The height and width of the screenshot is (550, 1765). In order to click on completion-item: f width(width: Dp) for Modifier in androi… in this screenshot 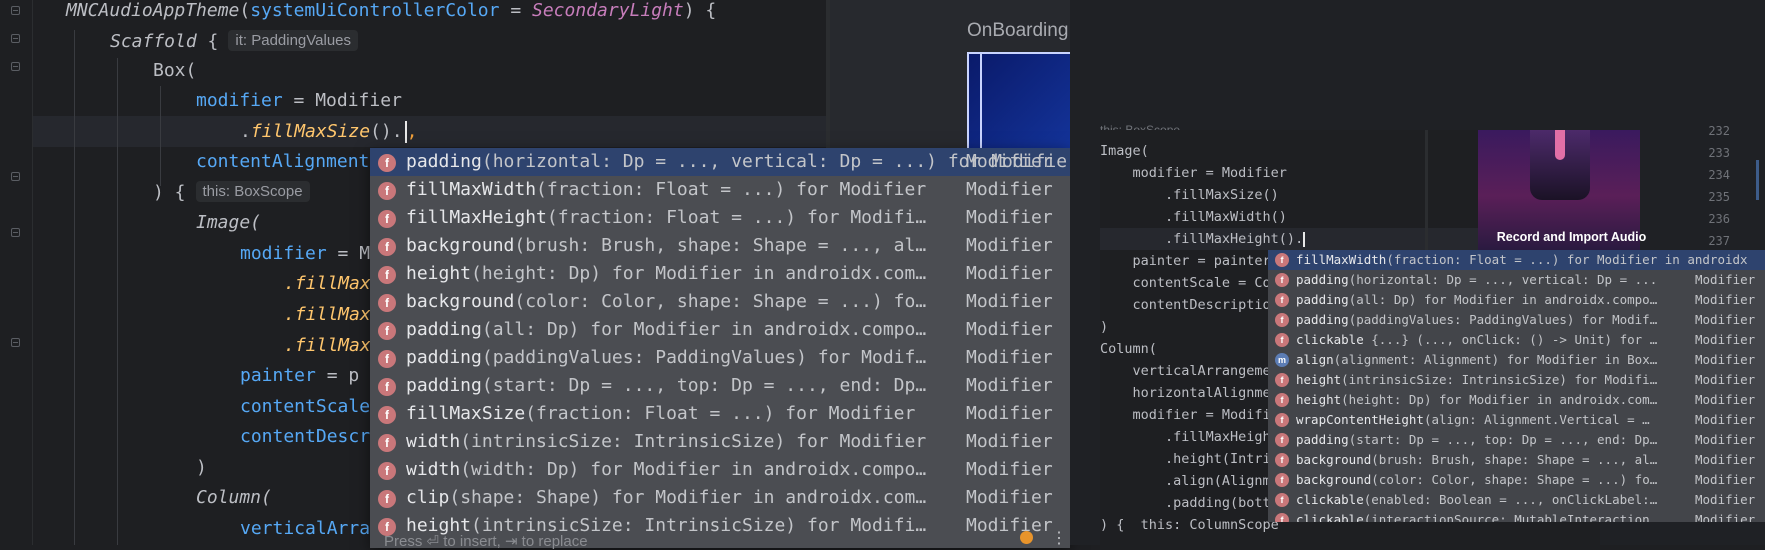, I will do `click(720, 470)`.